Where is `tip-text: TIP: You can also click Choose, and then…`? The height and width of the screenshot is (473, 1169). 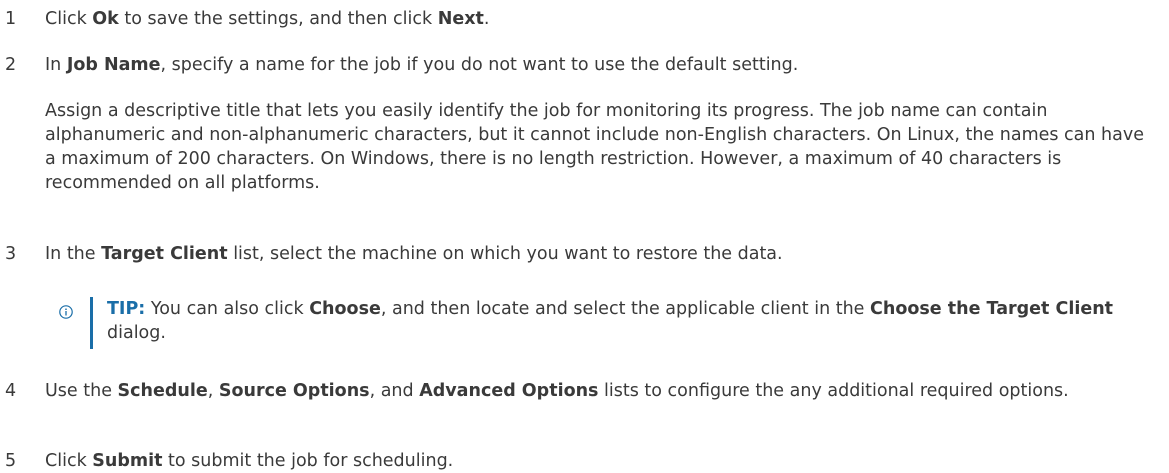
tip-text: TIP: You can also click Choose, and then… is located at coordinates (610, 321).